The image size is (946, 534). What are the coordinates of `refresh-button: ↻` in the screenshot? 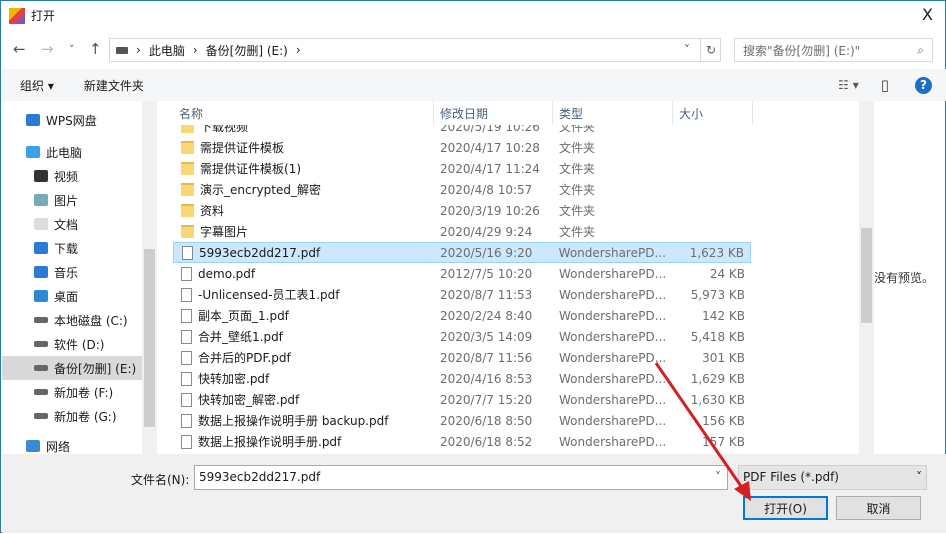 It's located at (710, 50).